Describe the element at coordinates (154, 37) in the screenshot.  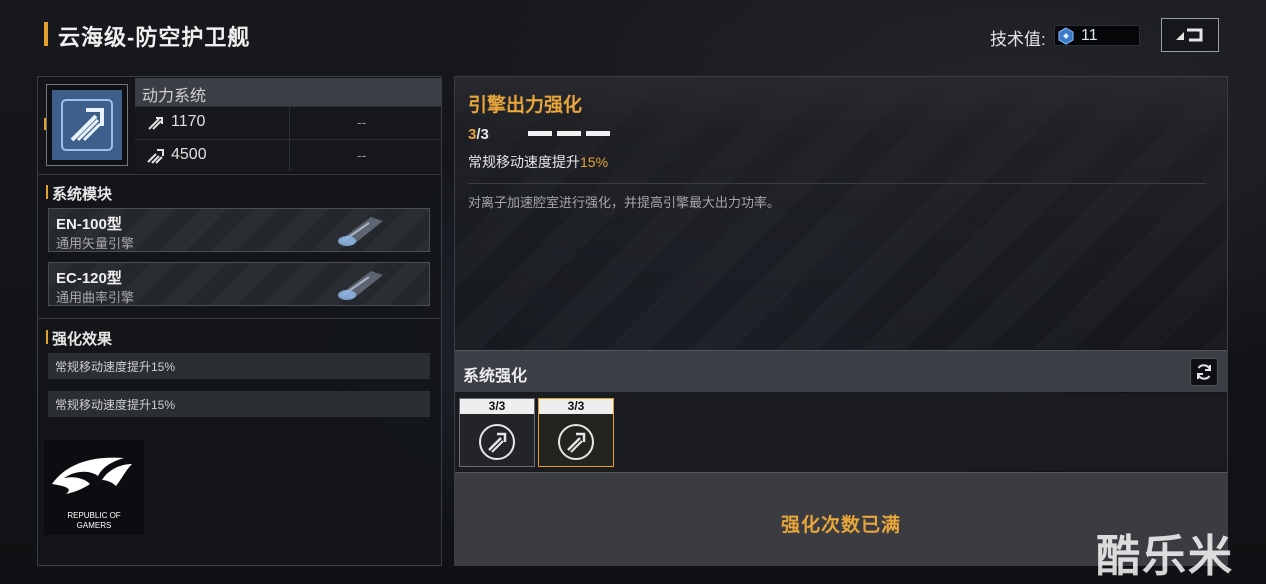
I see `page-title: 云海级-防空护卫舰` at that location.